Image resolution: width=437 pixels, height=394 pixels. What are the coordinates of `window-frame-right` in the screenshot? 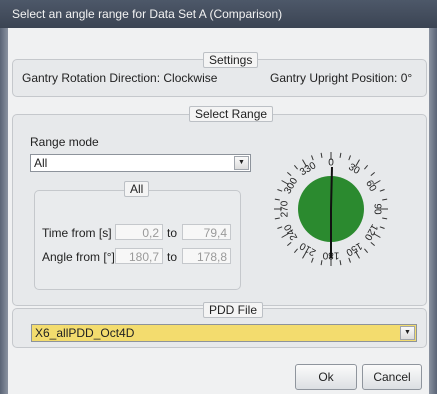 It's located at (433, 211).